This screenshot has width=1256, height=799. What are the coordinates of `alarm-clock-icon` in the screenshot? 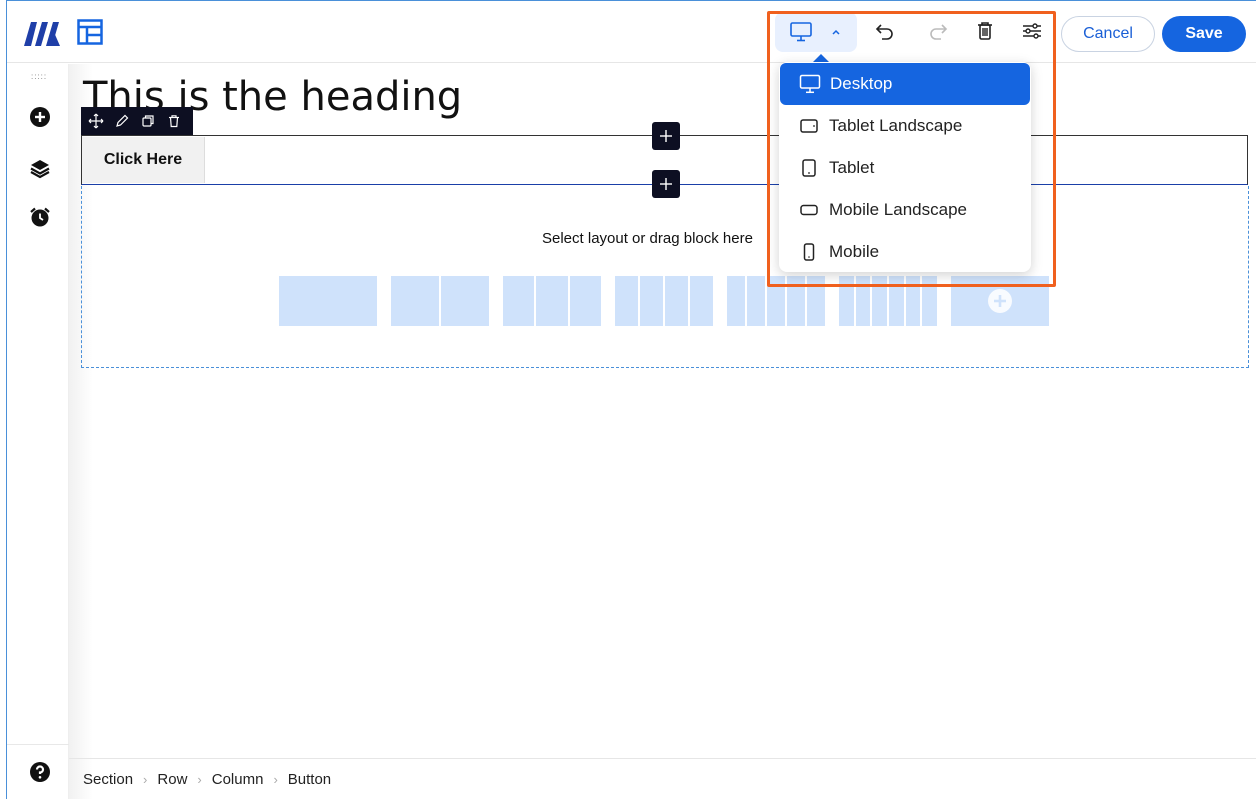 It's located at (40, 217).